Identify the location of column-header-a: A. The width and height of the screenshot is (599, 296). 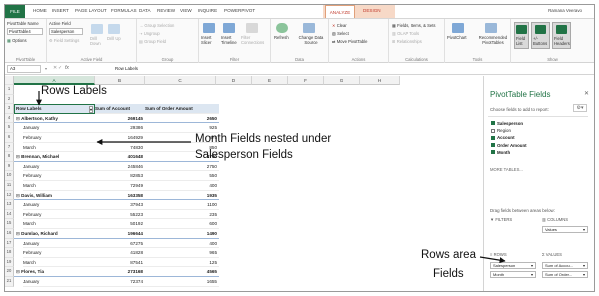
(54, 80).